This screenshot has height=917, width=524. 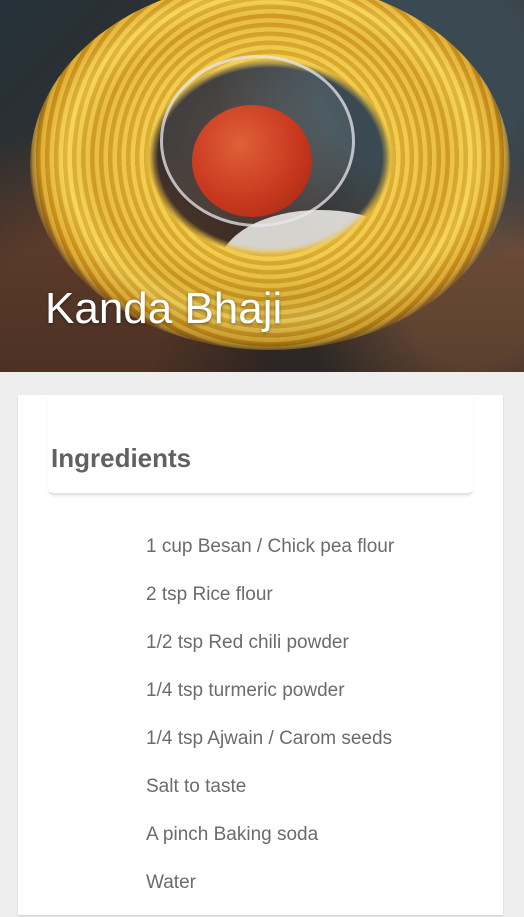 What do you see at coordinates (121, 458) in the screenshot?
I see `ingredients-heading: Ingredients` at bounding box center [121, 458].